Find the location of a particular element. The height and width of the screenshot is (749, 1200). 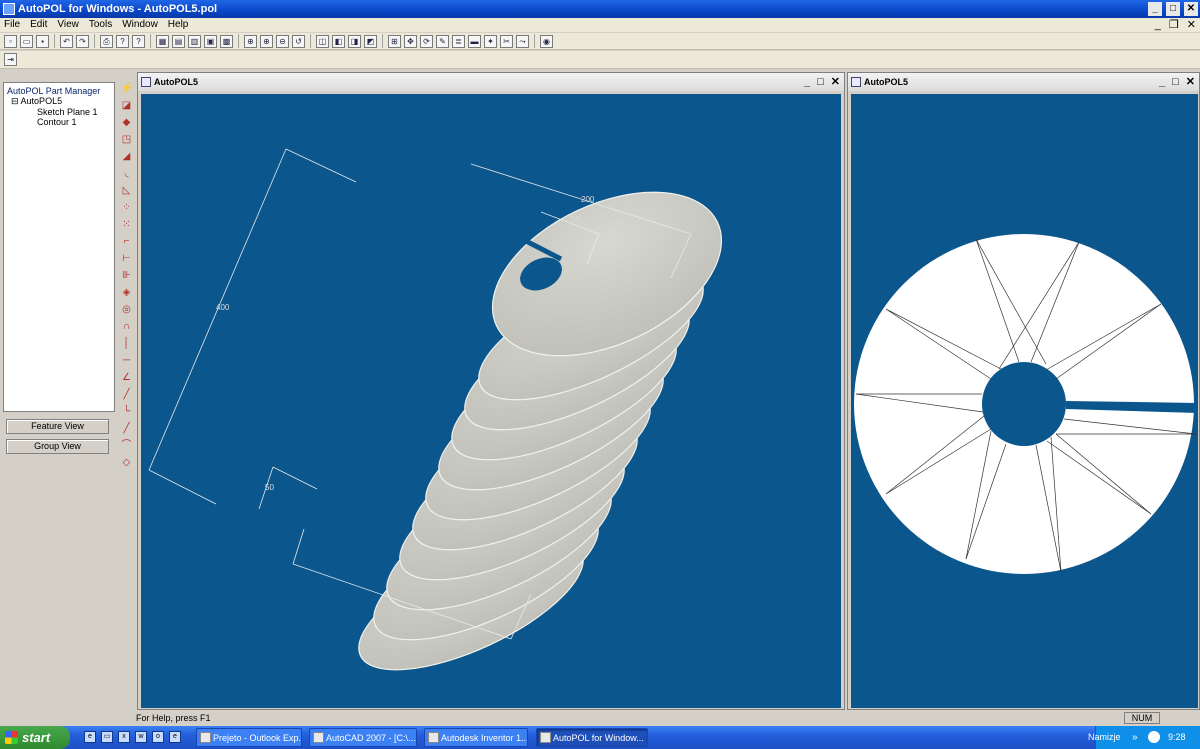

menu-file: File is located at coordinates (12, 25).